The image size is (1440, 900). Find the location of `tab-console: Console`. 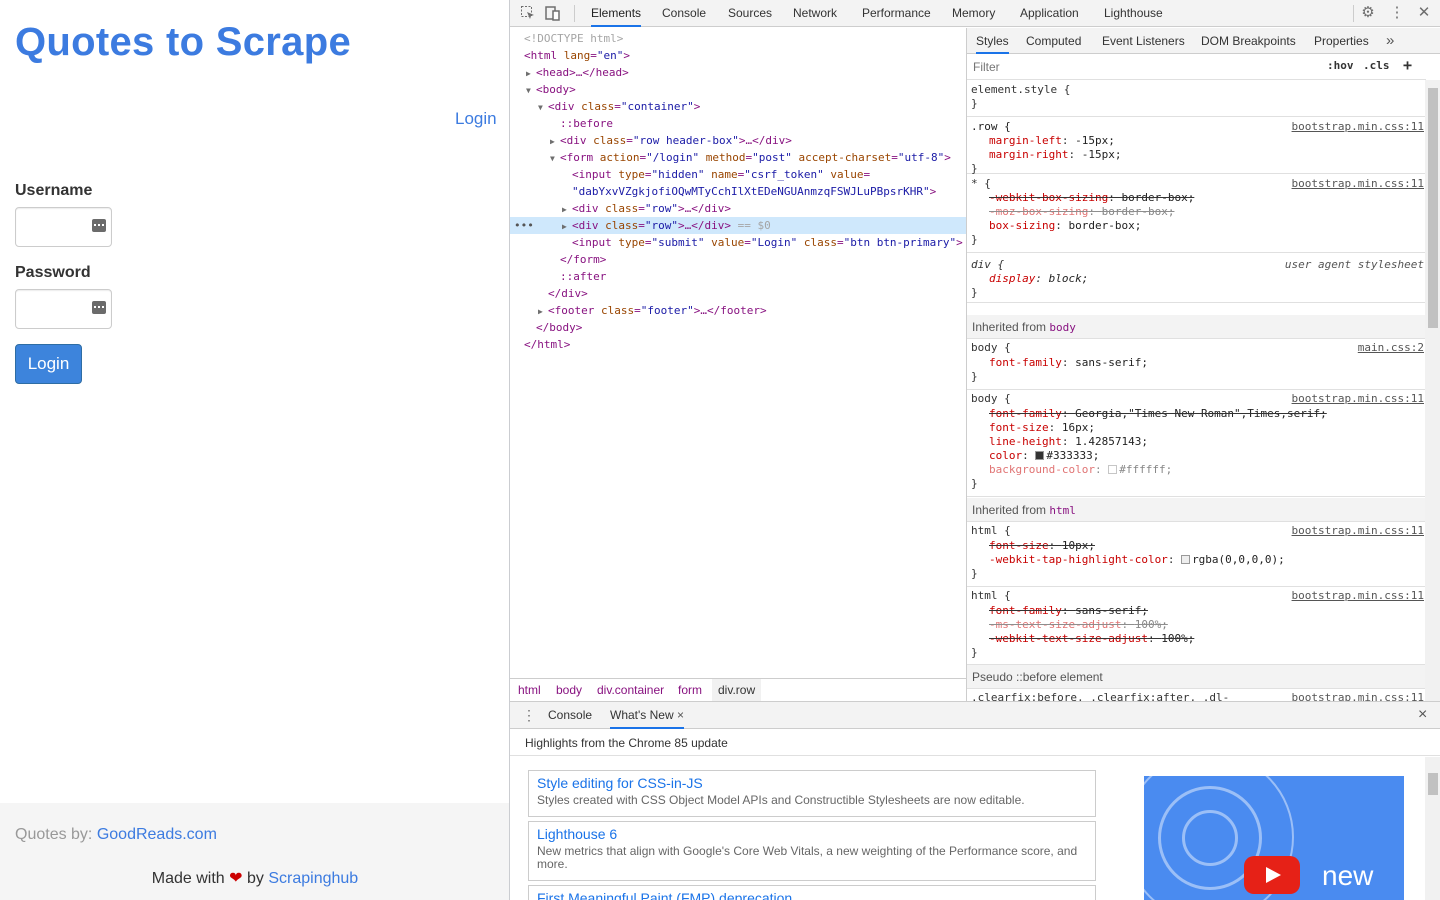

tab-console: Console is located at coordinates (684, 13).